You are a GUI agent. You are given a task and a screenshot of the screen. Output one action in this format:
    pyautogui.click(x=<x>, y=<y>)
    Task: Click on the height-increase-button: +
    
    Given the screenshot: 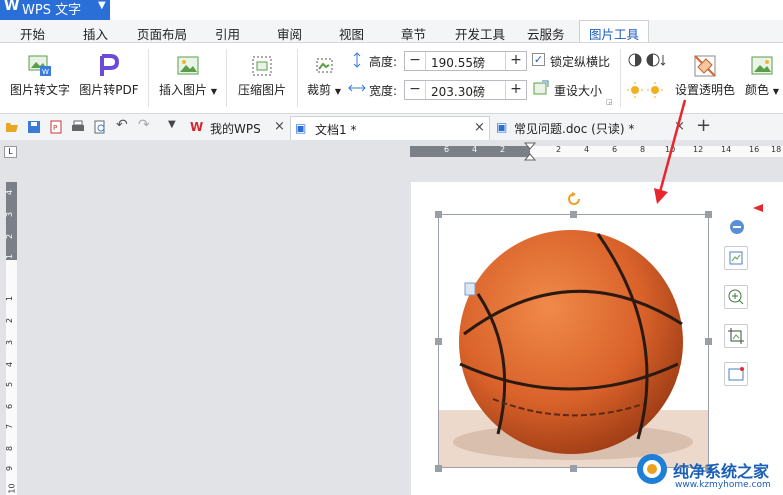 What is the action you would take?
    pyautogui.click(x=515, y=61)
    